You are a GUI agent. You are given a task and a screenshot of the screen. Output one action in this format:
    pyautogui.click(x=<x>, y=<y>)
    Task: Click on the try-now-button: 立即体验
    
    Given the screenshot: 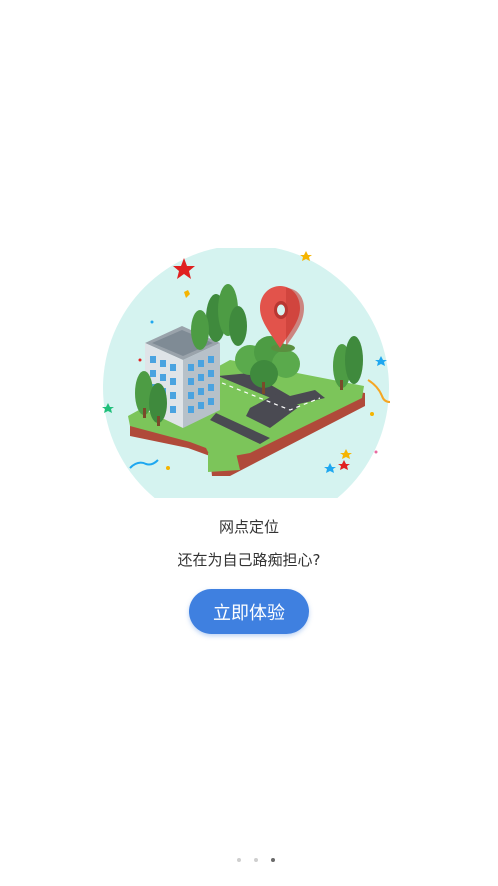 What is the action you would take?
    pyautogui.click(x=249, y=611)
    